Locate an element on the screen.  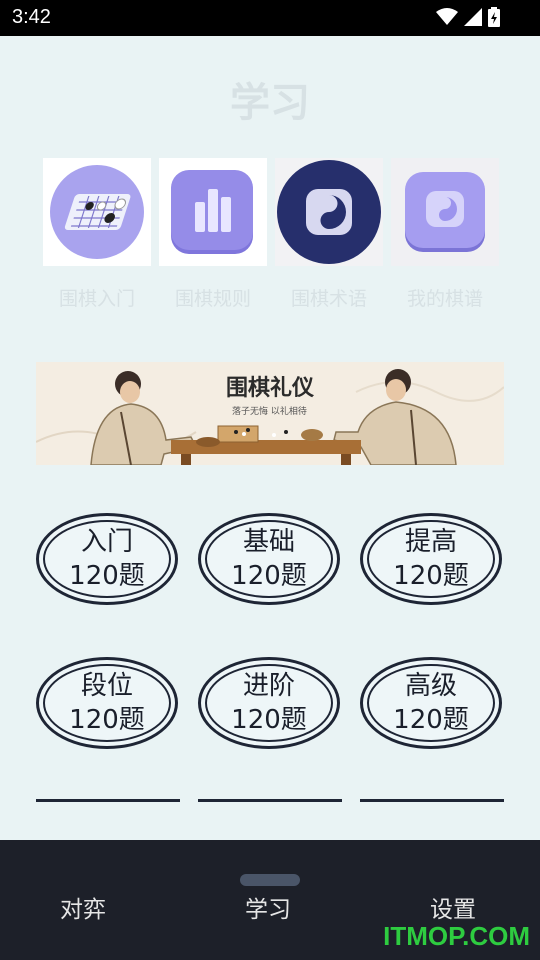
watermark: ITMOP.COM is located at coordinates (456, 936).